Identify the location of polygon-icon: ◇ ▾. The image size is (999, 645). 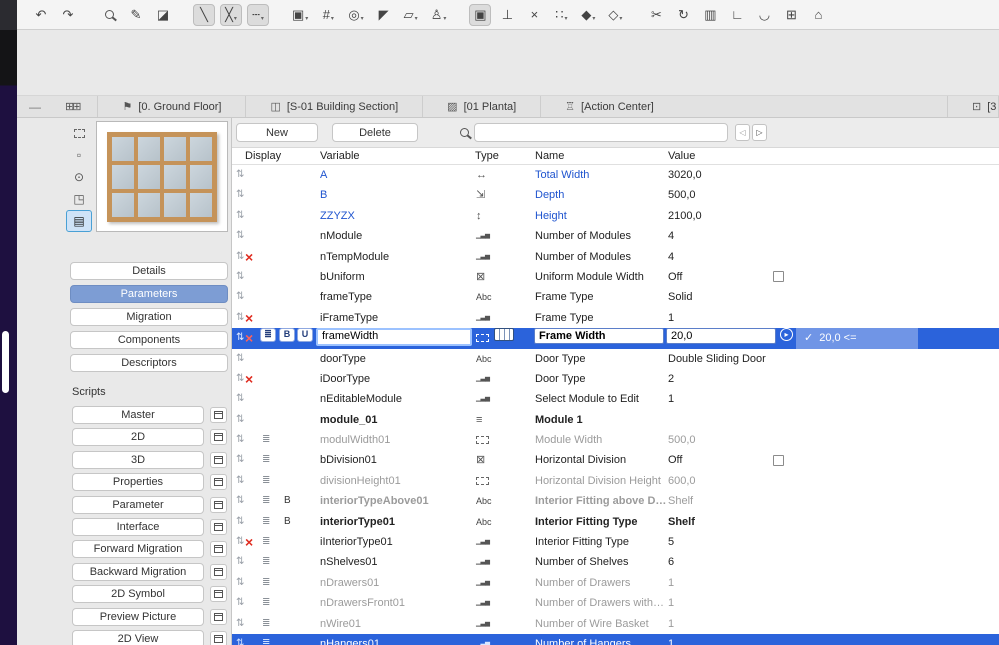
(615, 15).